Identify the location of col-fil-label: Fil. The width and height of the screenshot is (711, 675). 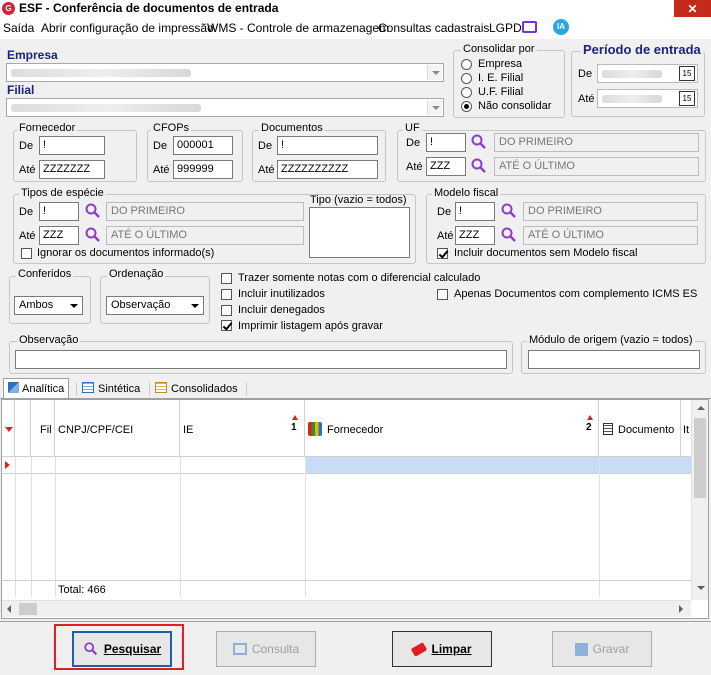
(46, 430).